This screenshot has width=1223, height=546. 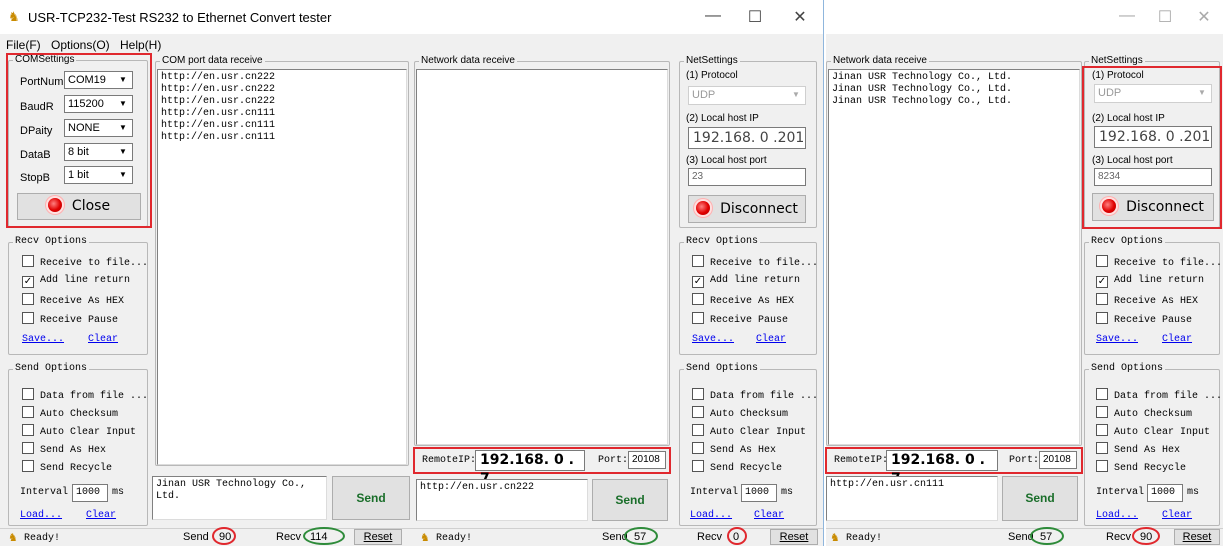 What do you see at coordinates (747, 177) in the screenshot?
I see `net1-local-port-input: 23` at bounding box center [747, 177].